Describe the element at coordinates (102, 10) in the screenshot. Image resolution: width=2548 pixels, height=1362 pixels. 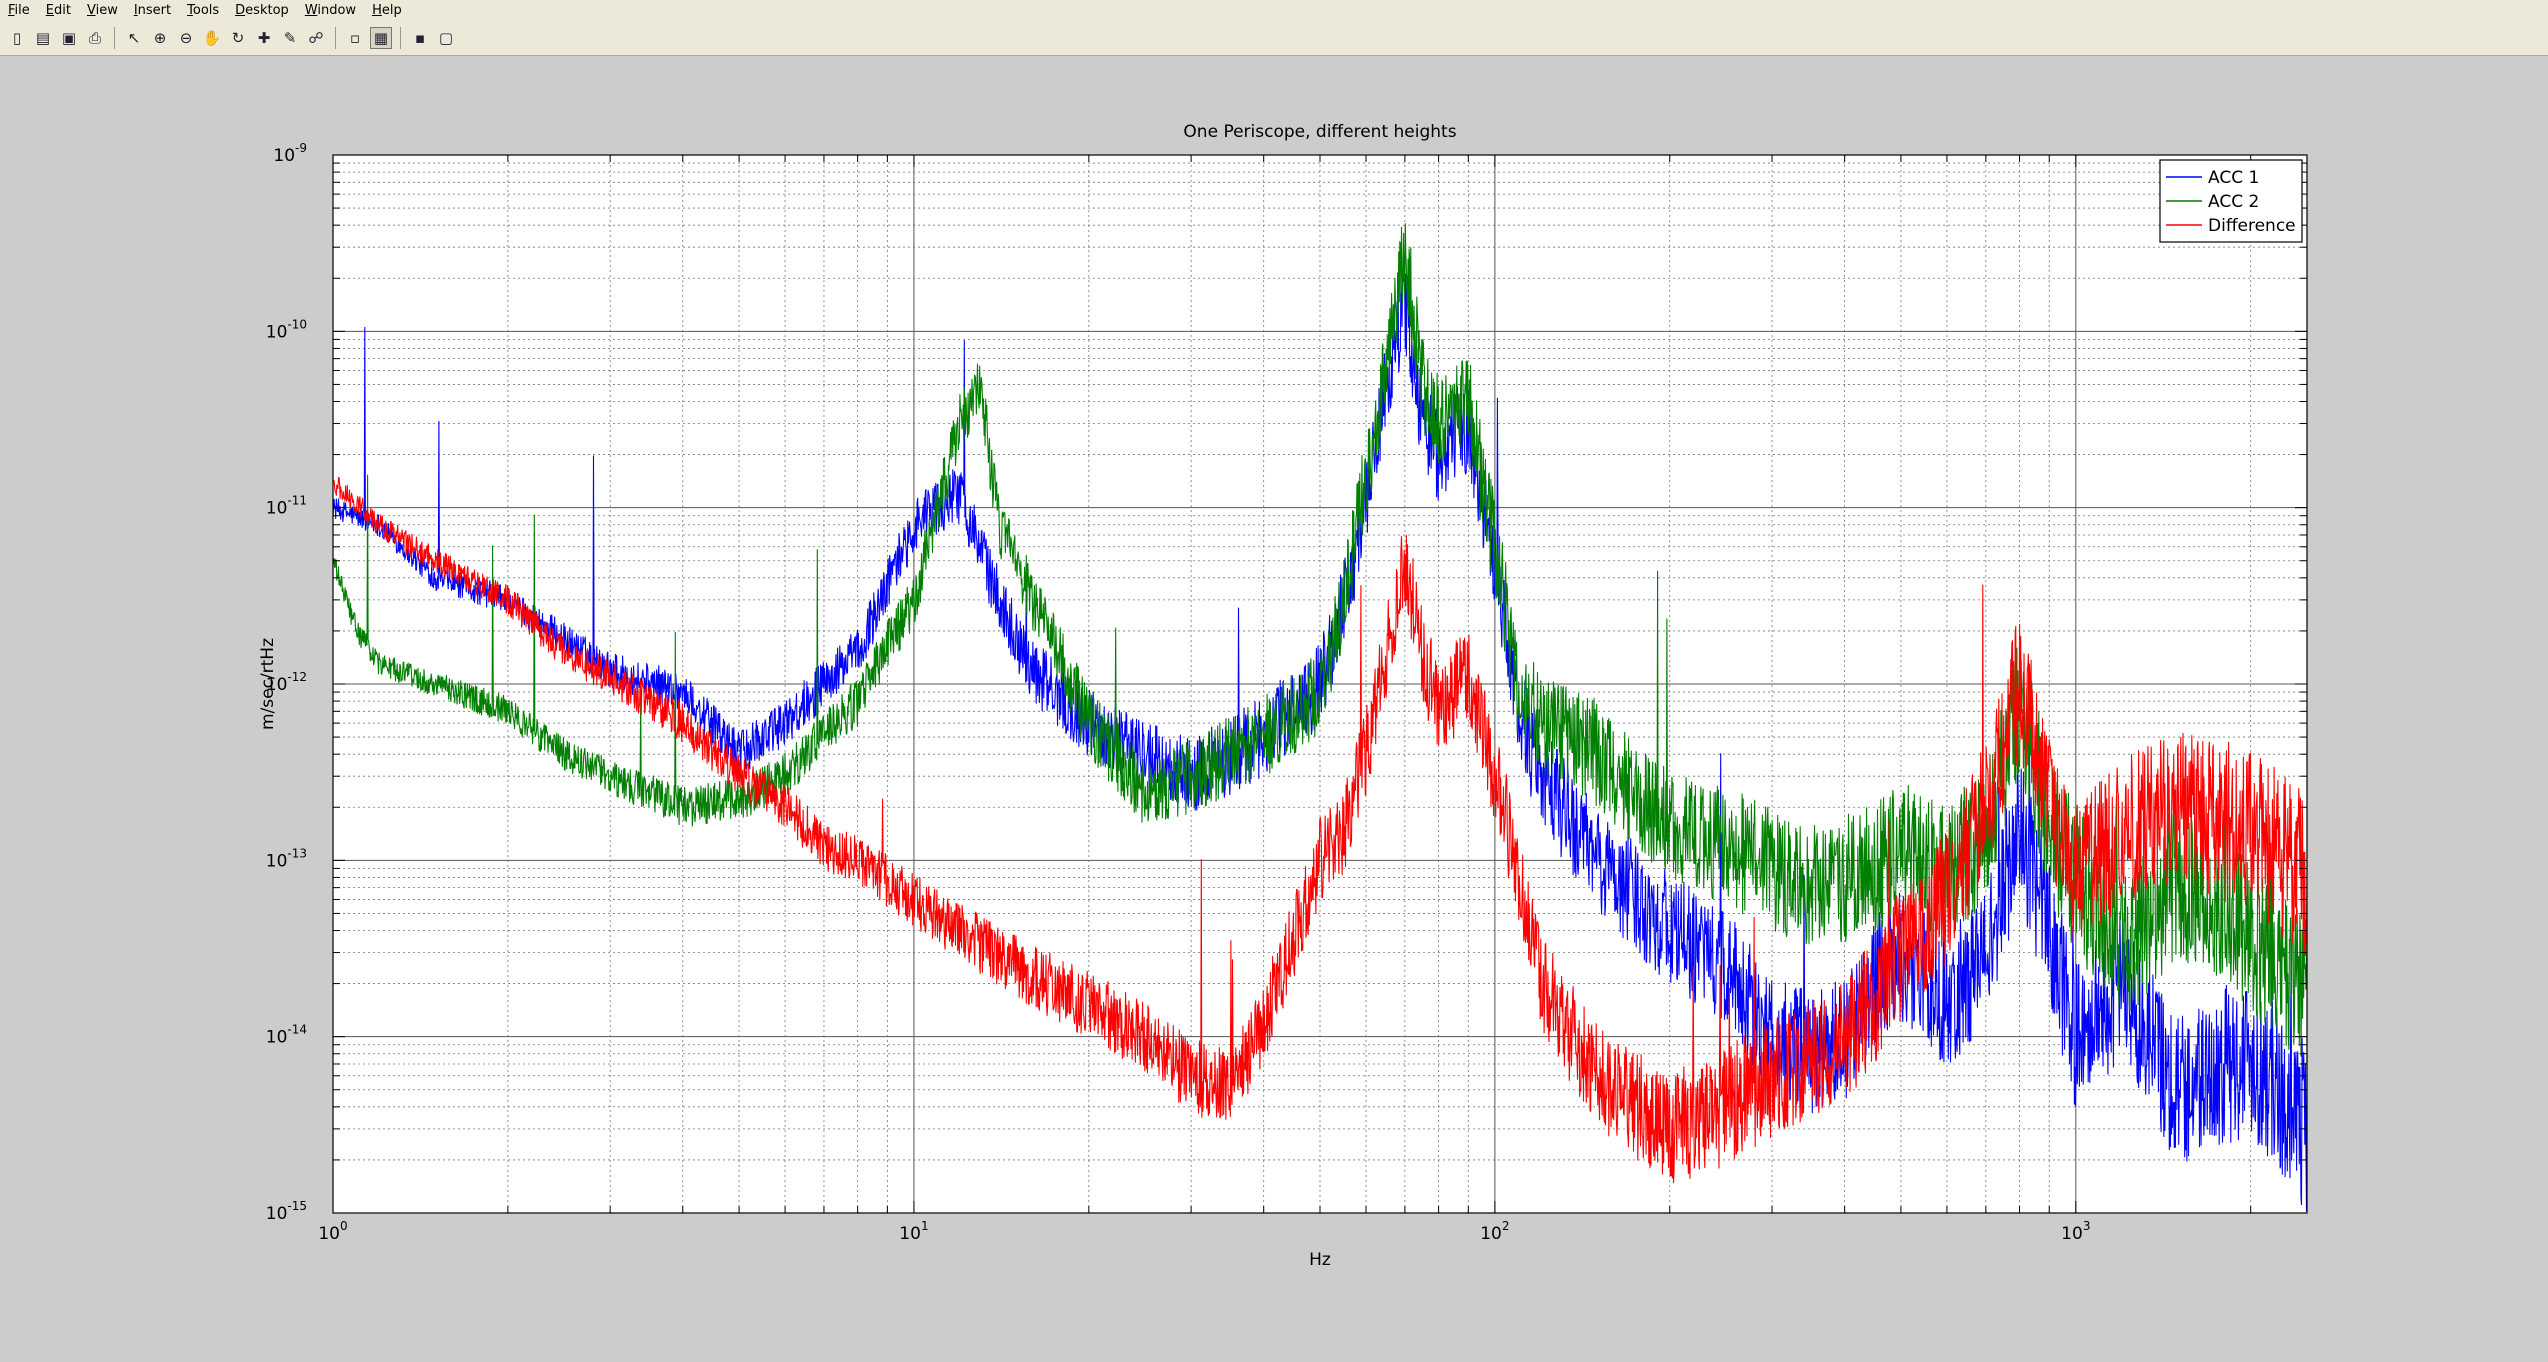
I see `menu-view: View` at that location.